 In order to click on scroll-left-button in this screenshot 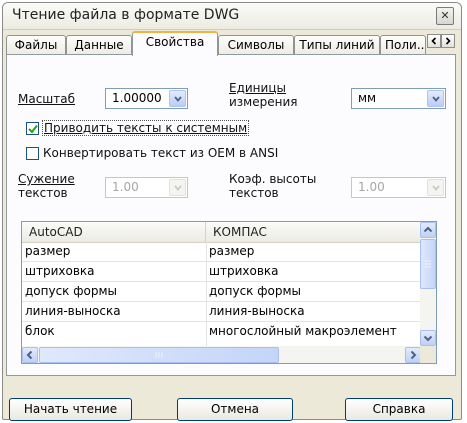, I will do `click(30, 355)`.